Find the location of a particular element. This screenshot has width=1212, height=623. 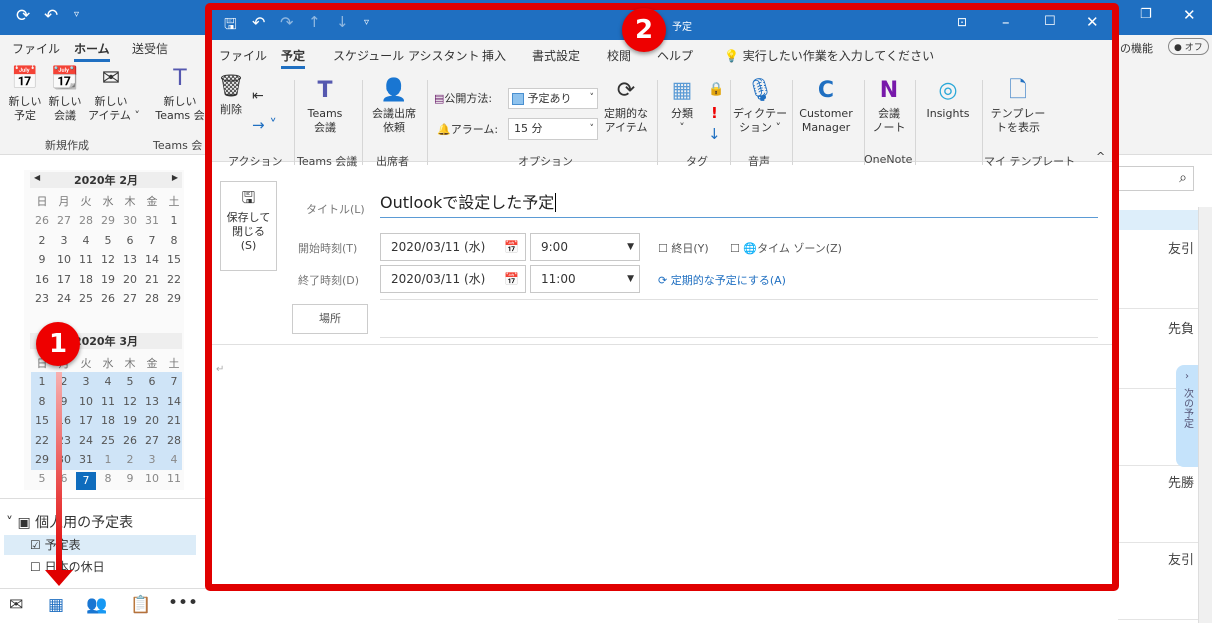

customer-manager-button: C Customer Manager is located at coordinates (826, 106).